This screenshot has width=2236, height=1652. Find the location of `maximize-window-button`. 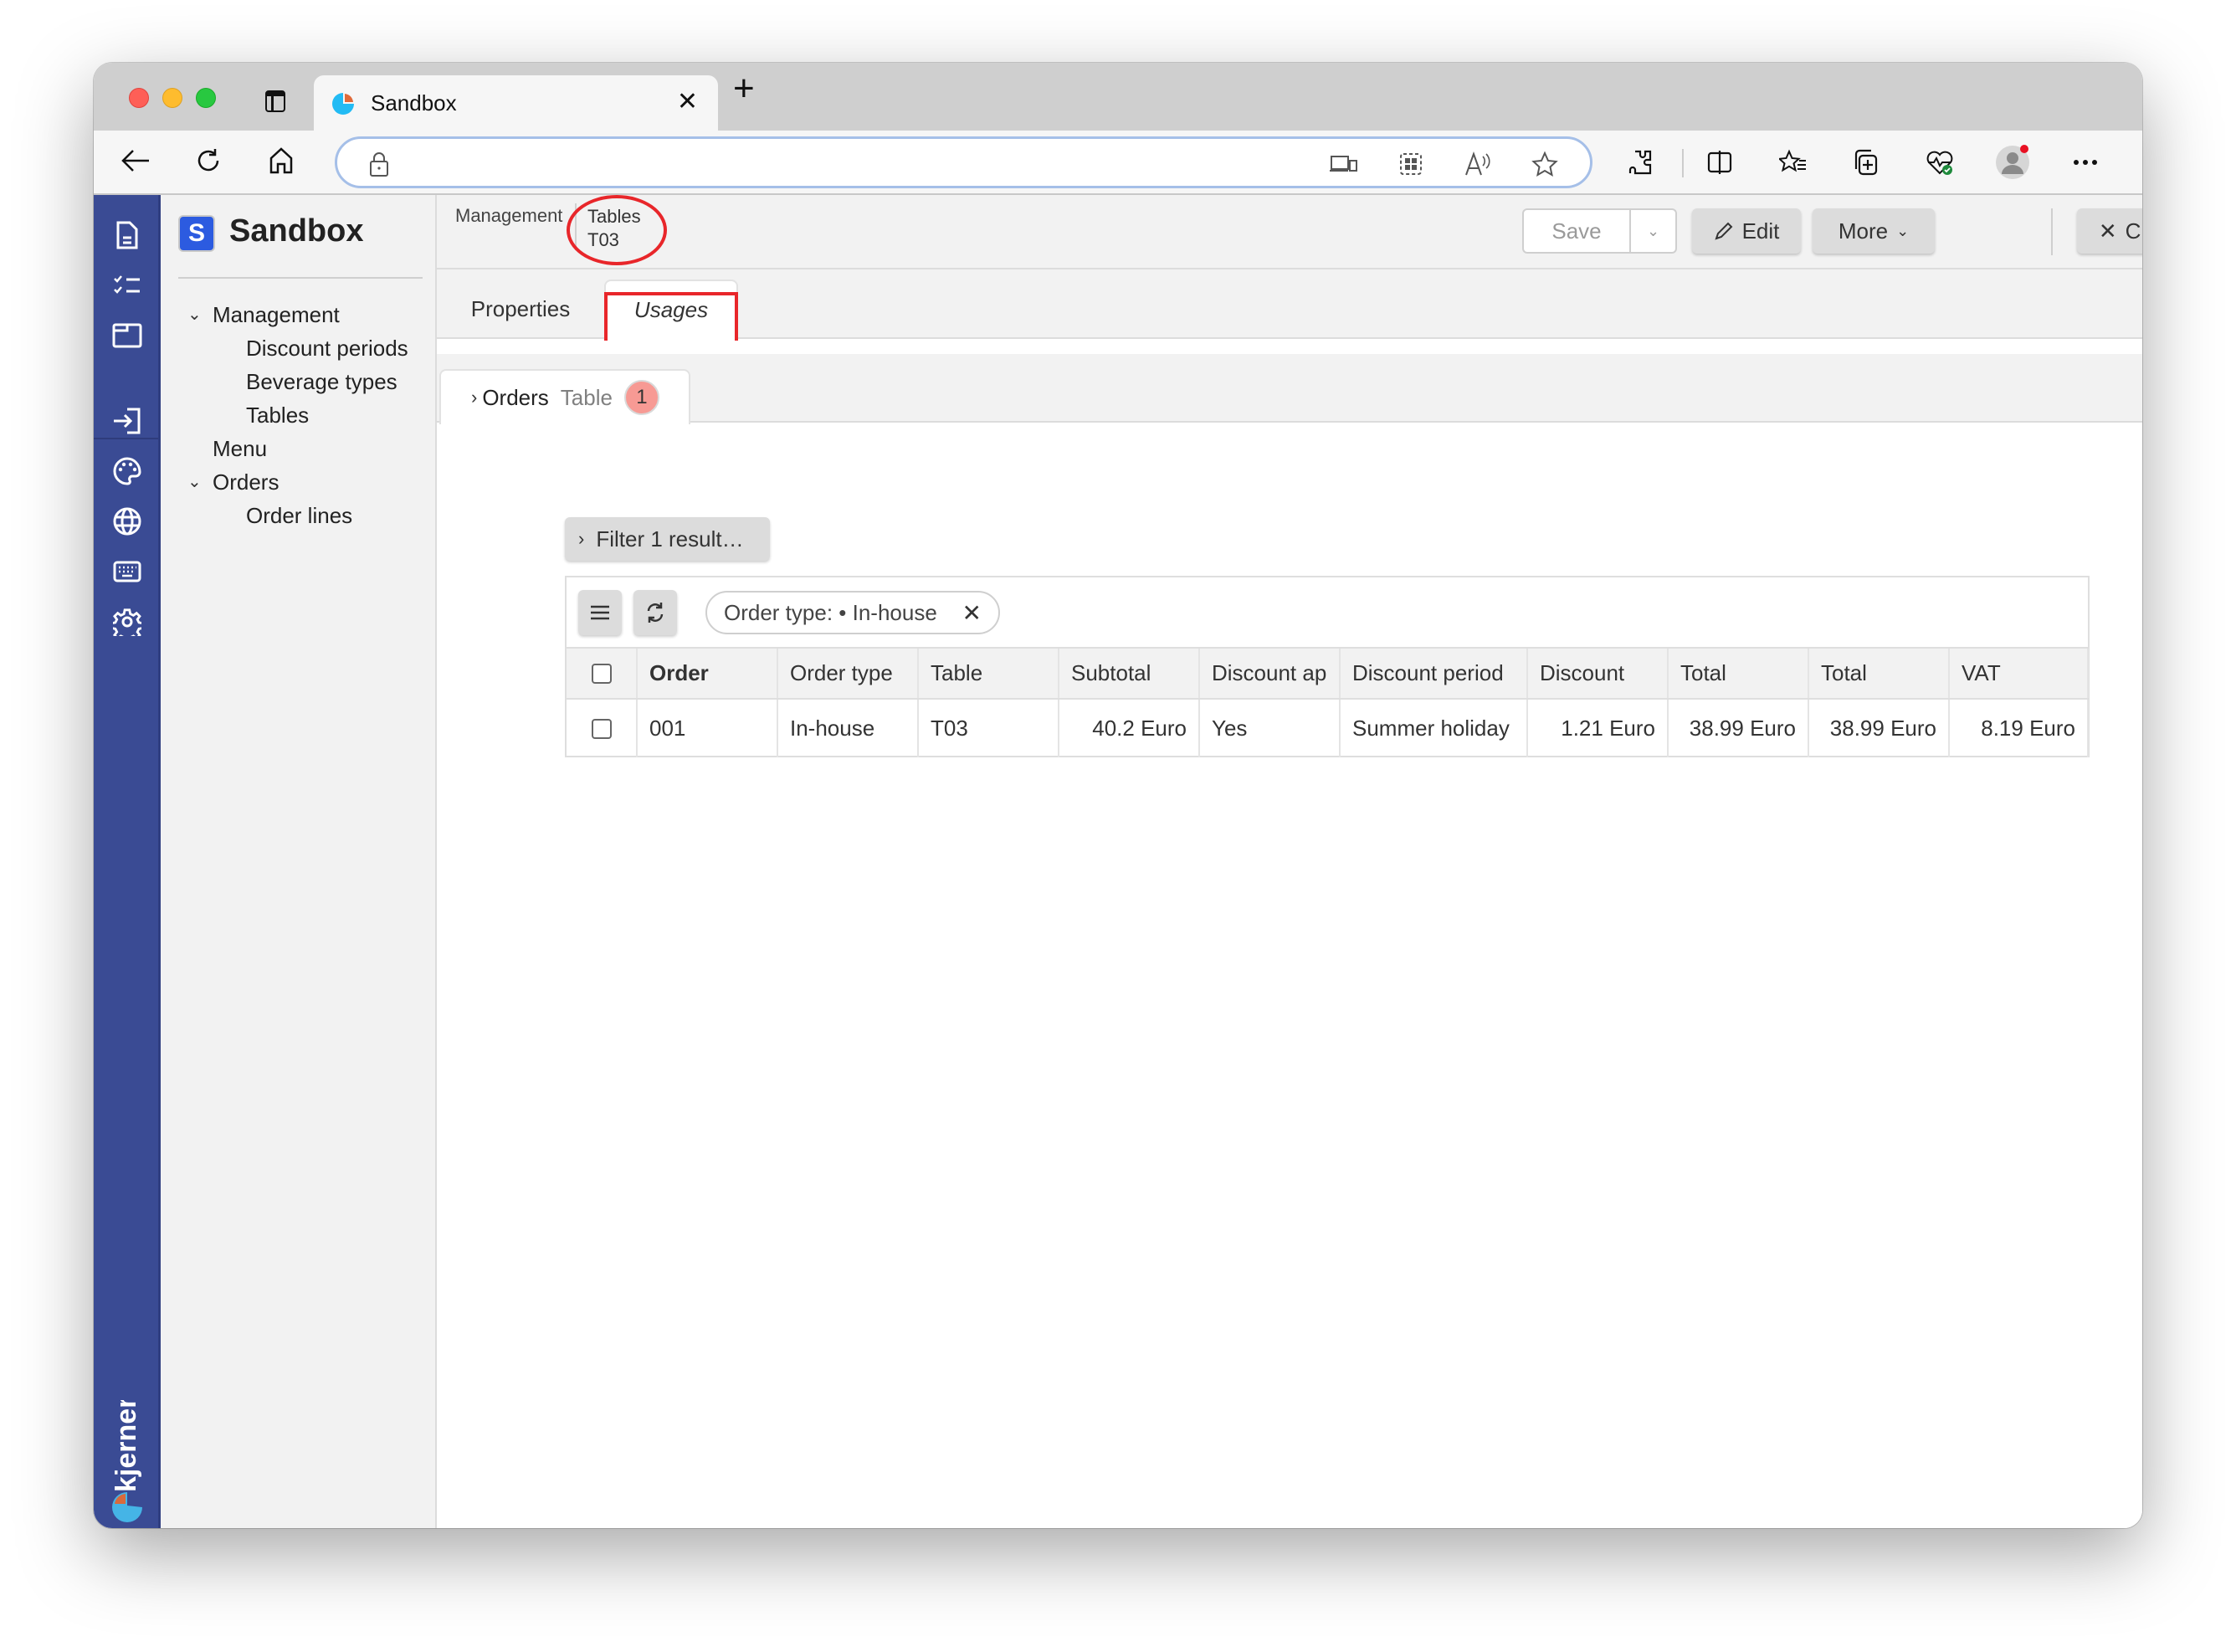

maximize-window-button is located at coordinates (206, 98).